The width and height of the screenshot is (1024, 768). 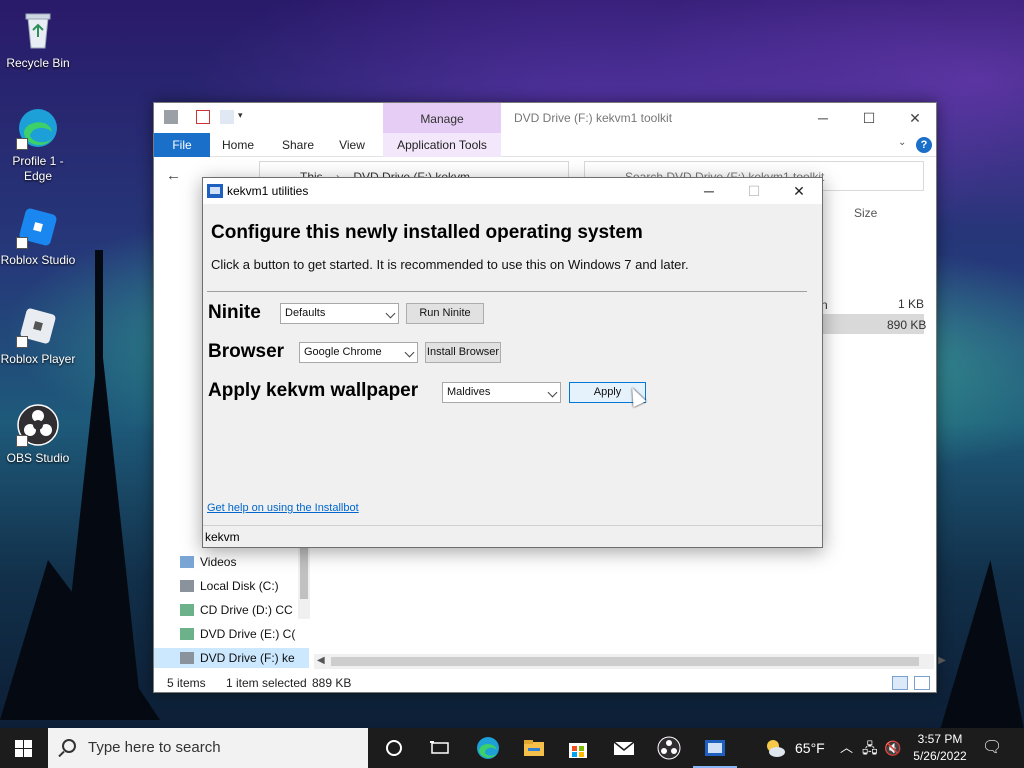 I want to click on nav-item-local-disk-c: Local Disk (C:), so click(x=245, y=586).